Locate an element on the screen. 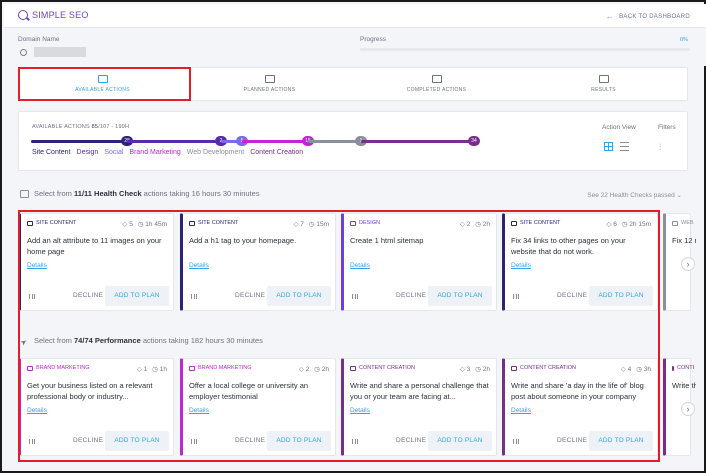 This screenshot has height=473, width=706. card-points: ◇ 4 is located at coordinates (626, 369).